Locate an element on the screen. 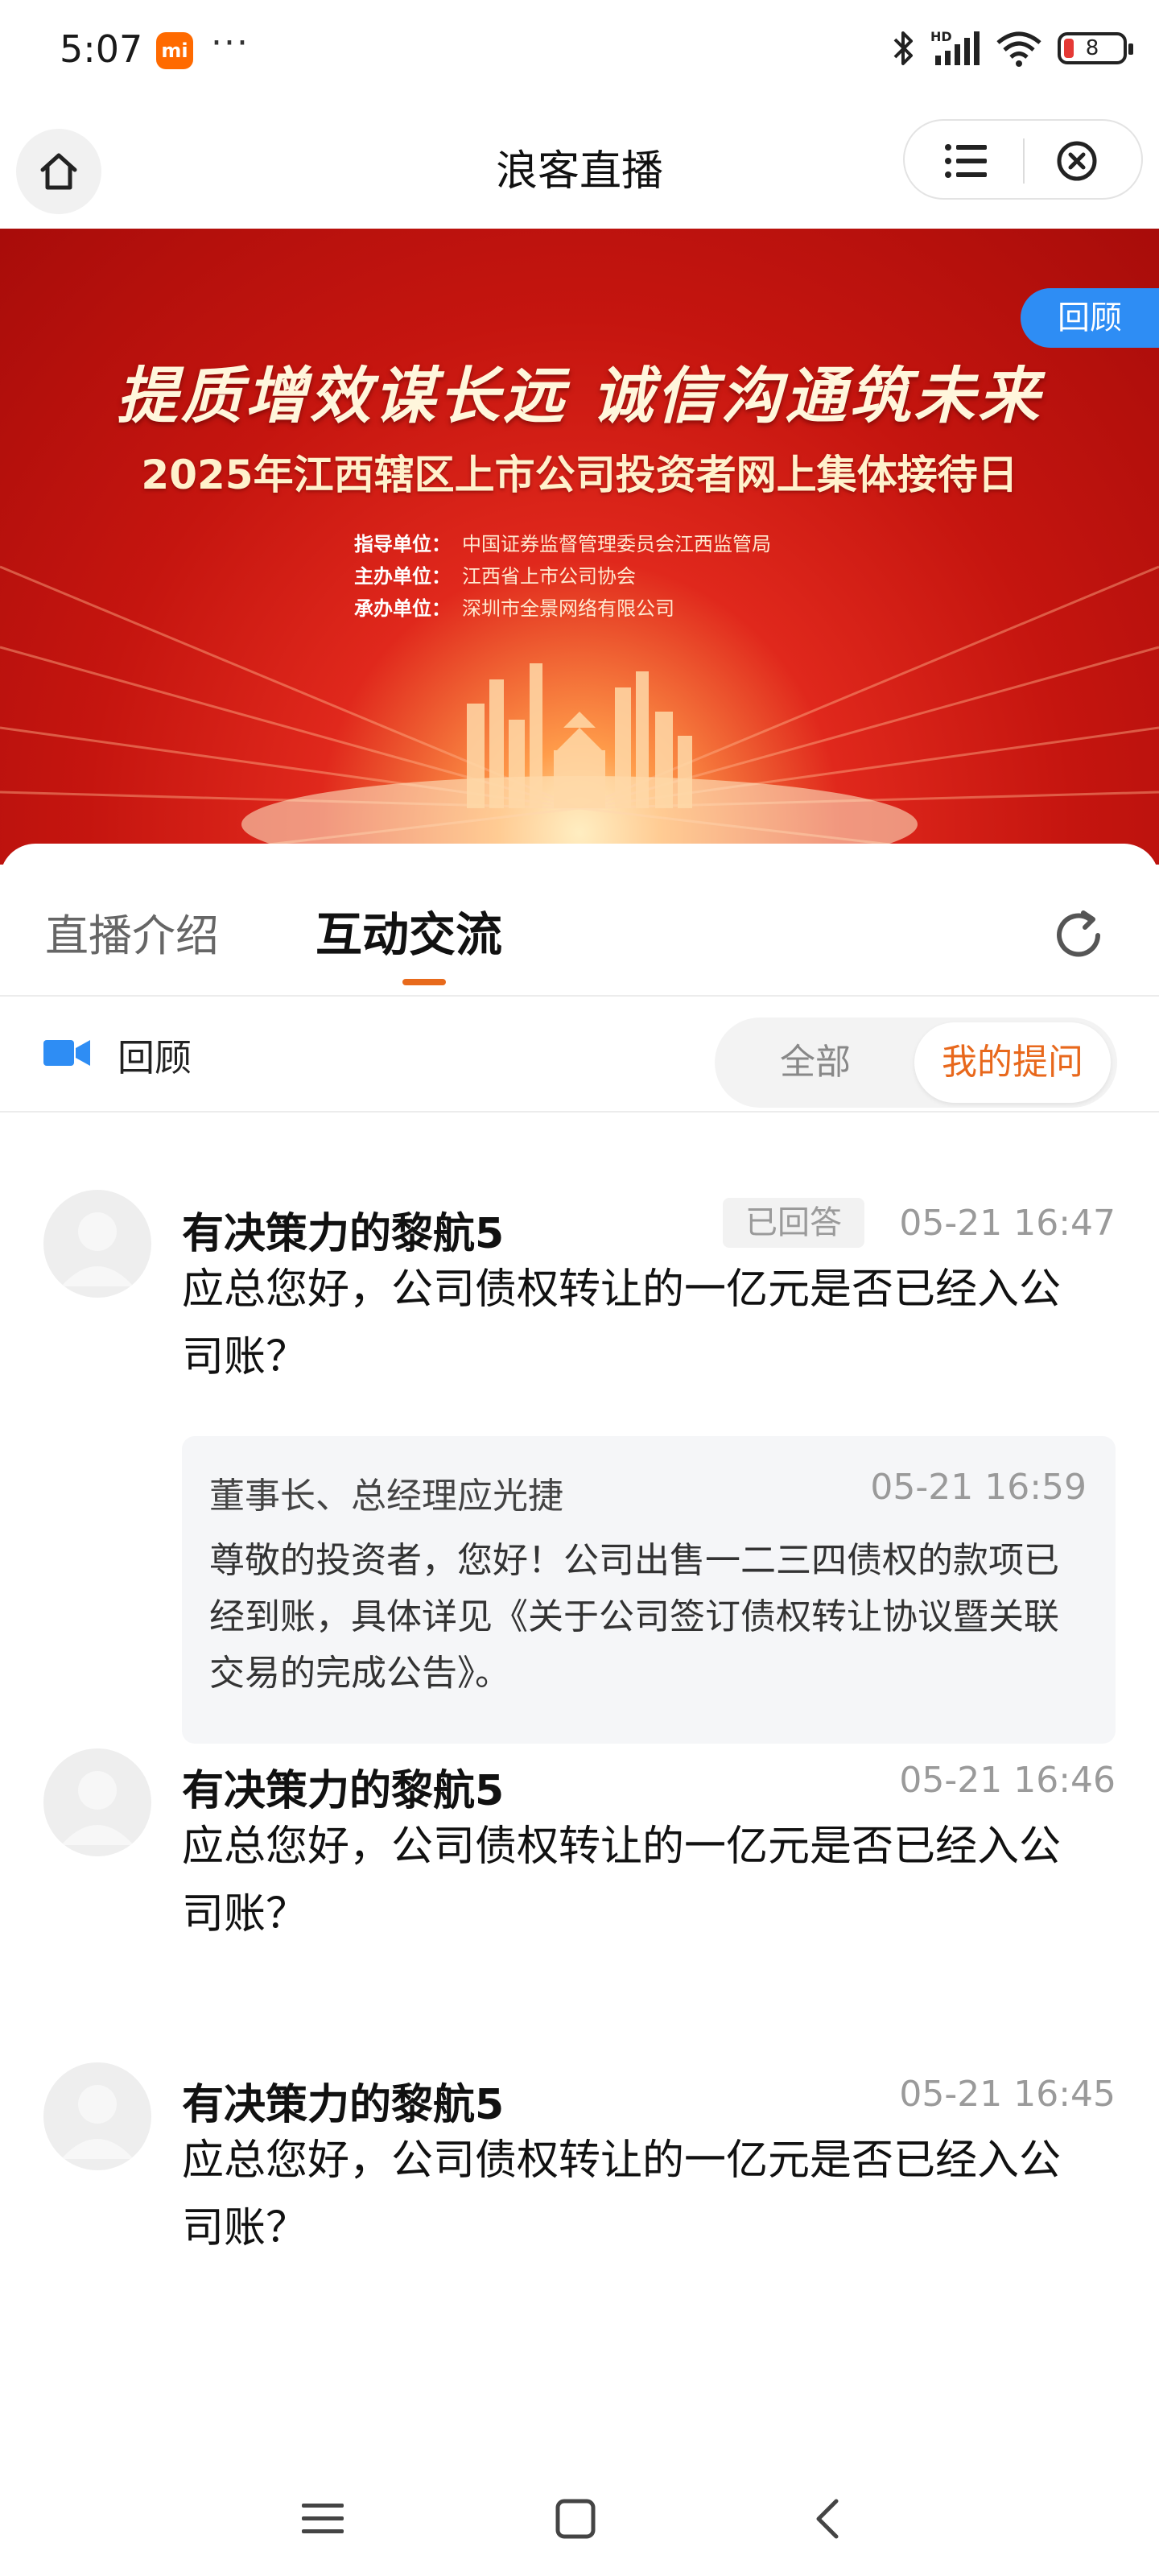 The width and height of the screenshot is (1159, 2576). battery-icon: 8 is located at coordinates (1095, 48).